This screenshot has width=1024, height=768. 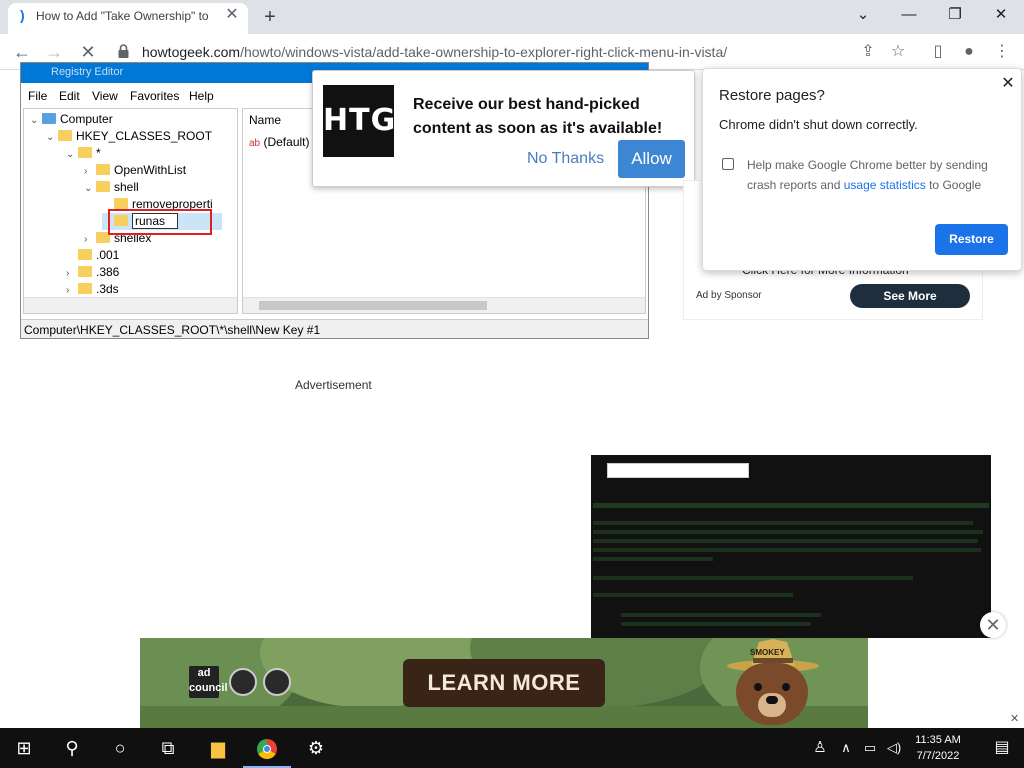 I want to click on tree-item: ⌄ shell, so click(x=111, y=187).